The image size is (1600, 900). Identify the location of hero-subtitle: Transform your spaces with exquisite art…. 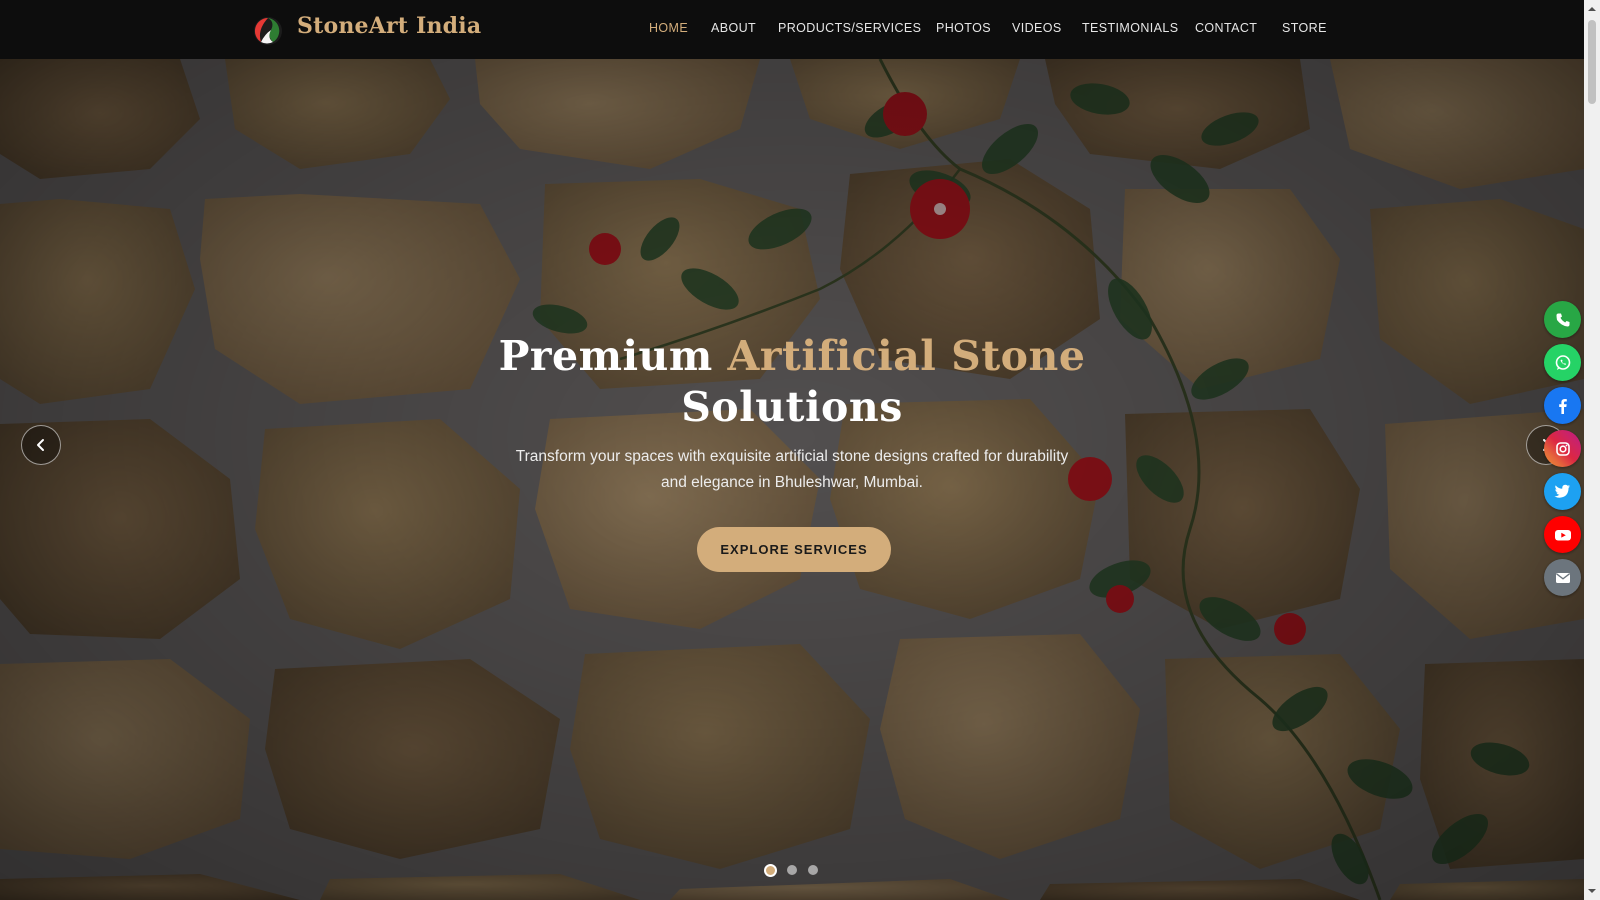
(792, 469).